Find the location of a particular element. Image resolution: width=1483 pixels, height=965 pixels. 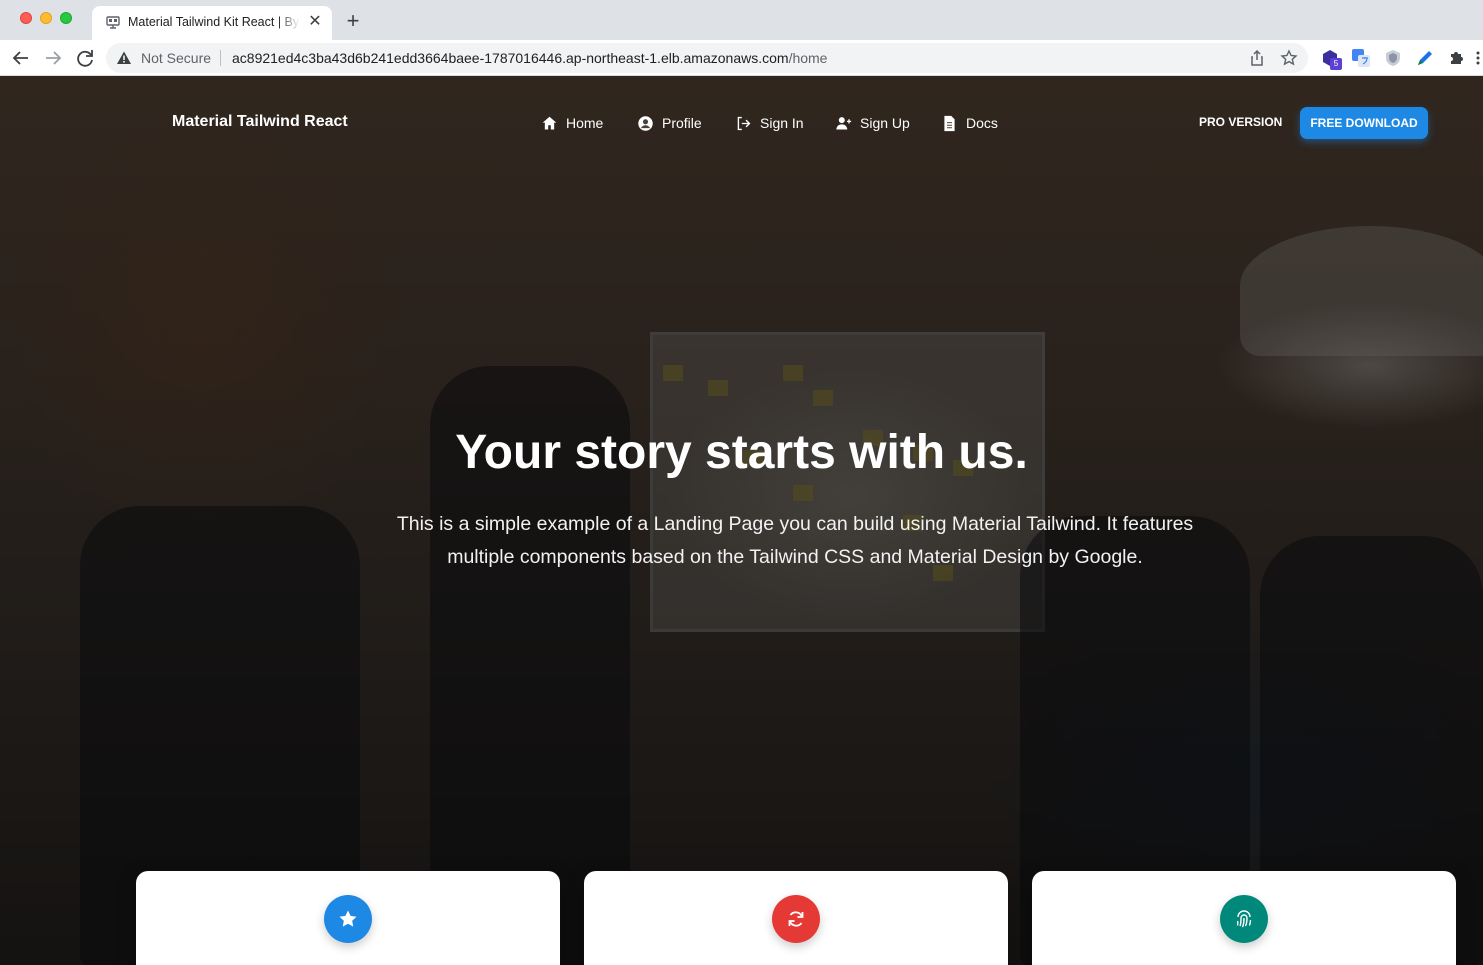

nav-link-label: Docs is located at coordinates (982, 123).